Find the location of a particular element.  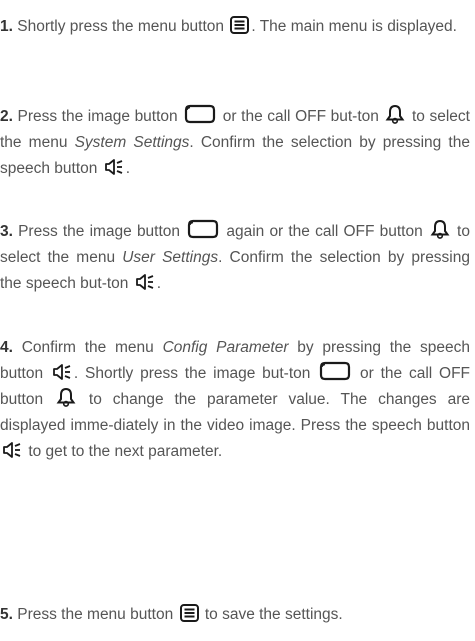

step-text: or the call OFF but-ton is located at coordinates (300, 116).